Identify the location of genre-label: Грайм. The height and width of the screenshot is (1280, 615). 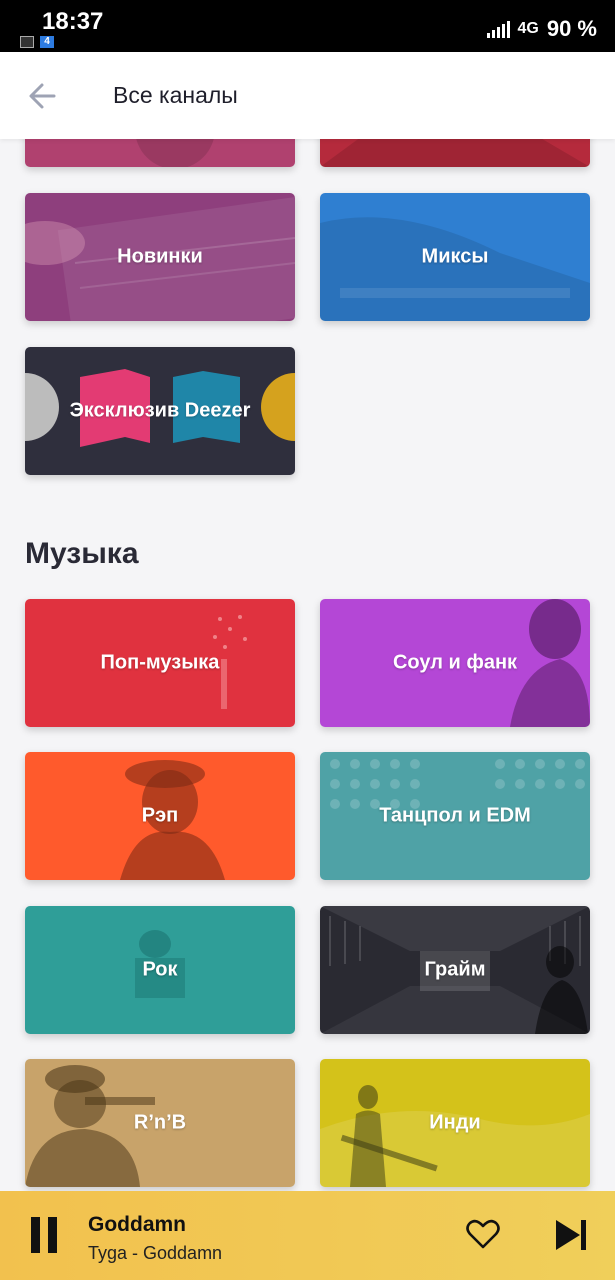
(455, 969).